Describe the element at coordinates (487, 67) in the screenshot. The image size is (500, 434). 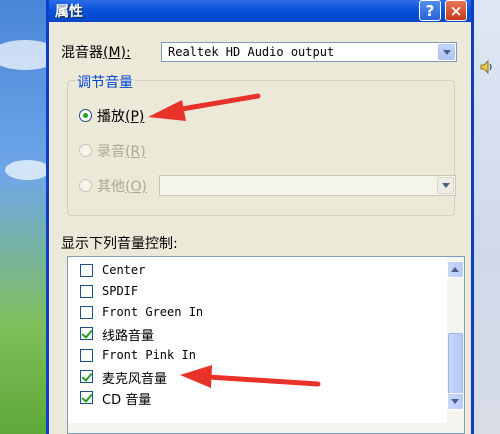
I see `speaker-icon` at that location.